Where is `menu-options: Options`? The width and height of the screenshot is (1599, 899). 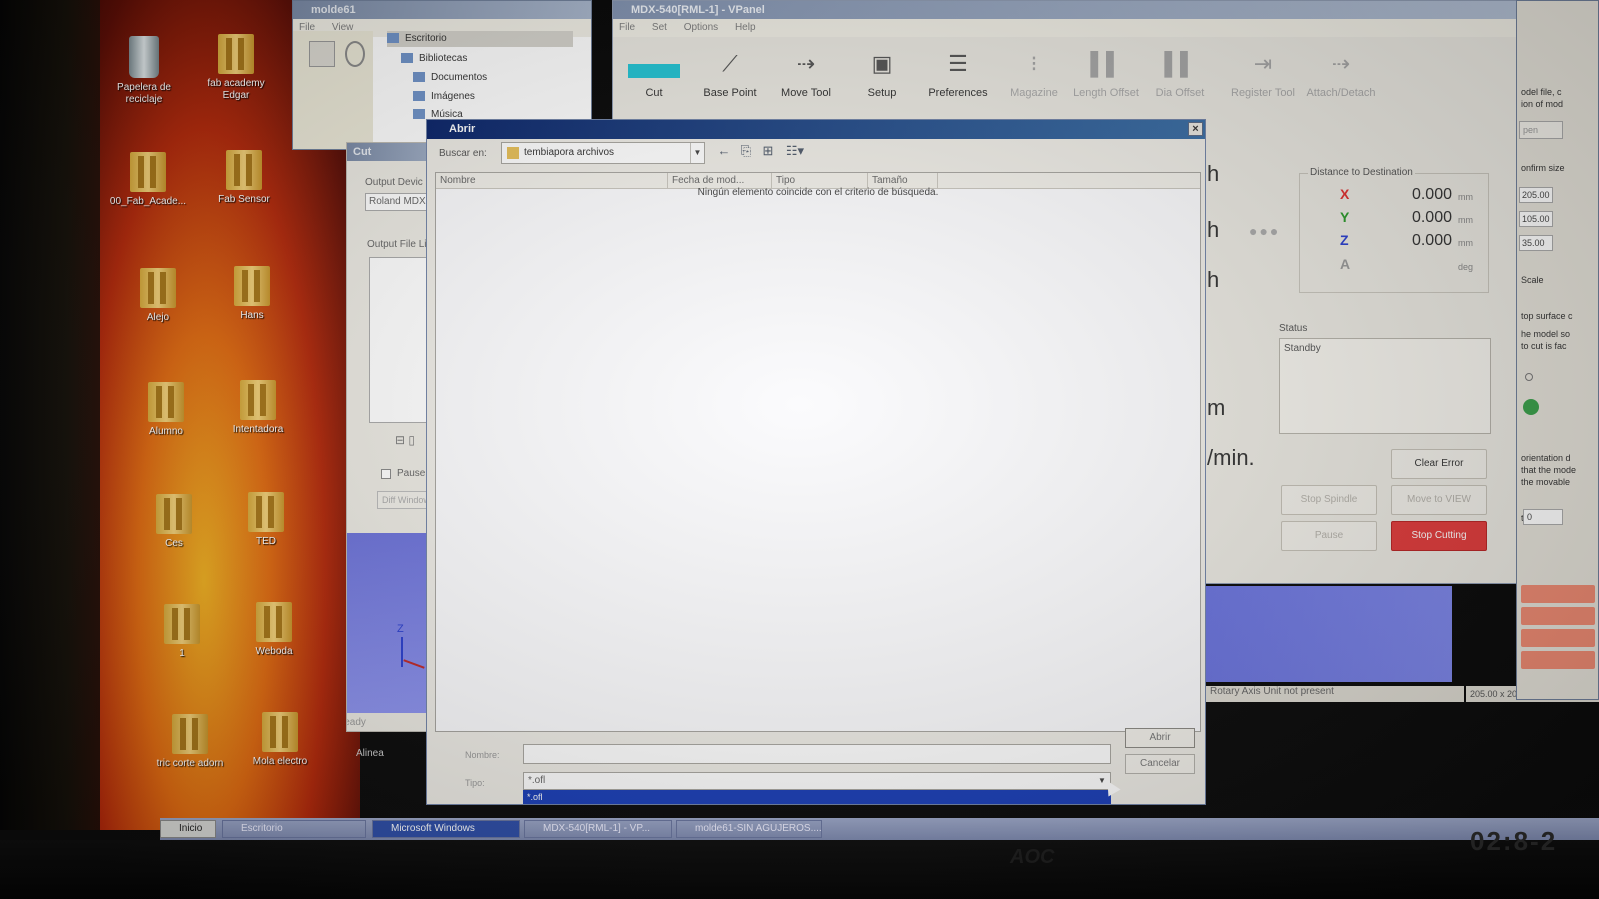
menu-options: Options is located at coordinates (701, 27).